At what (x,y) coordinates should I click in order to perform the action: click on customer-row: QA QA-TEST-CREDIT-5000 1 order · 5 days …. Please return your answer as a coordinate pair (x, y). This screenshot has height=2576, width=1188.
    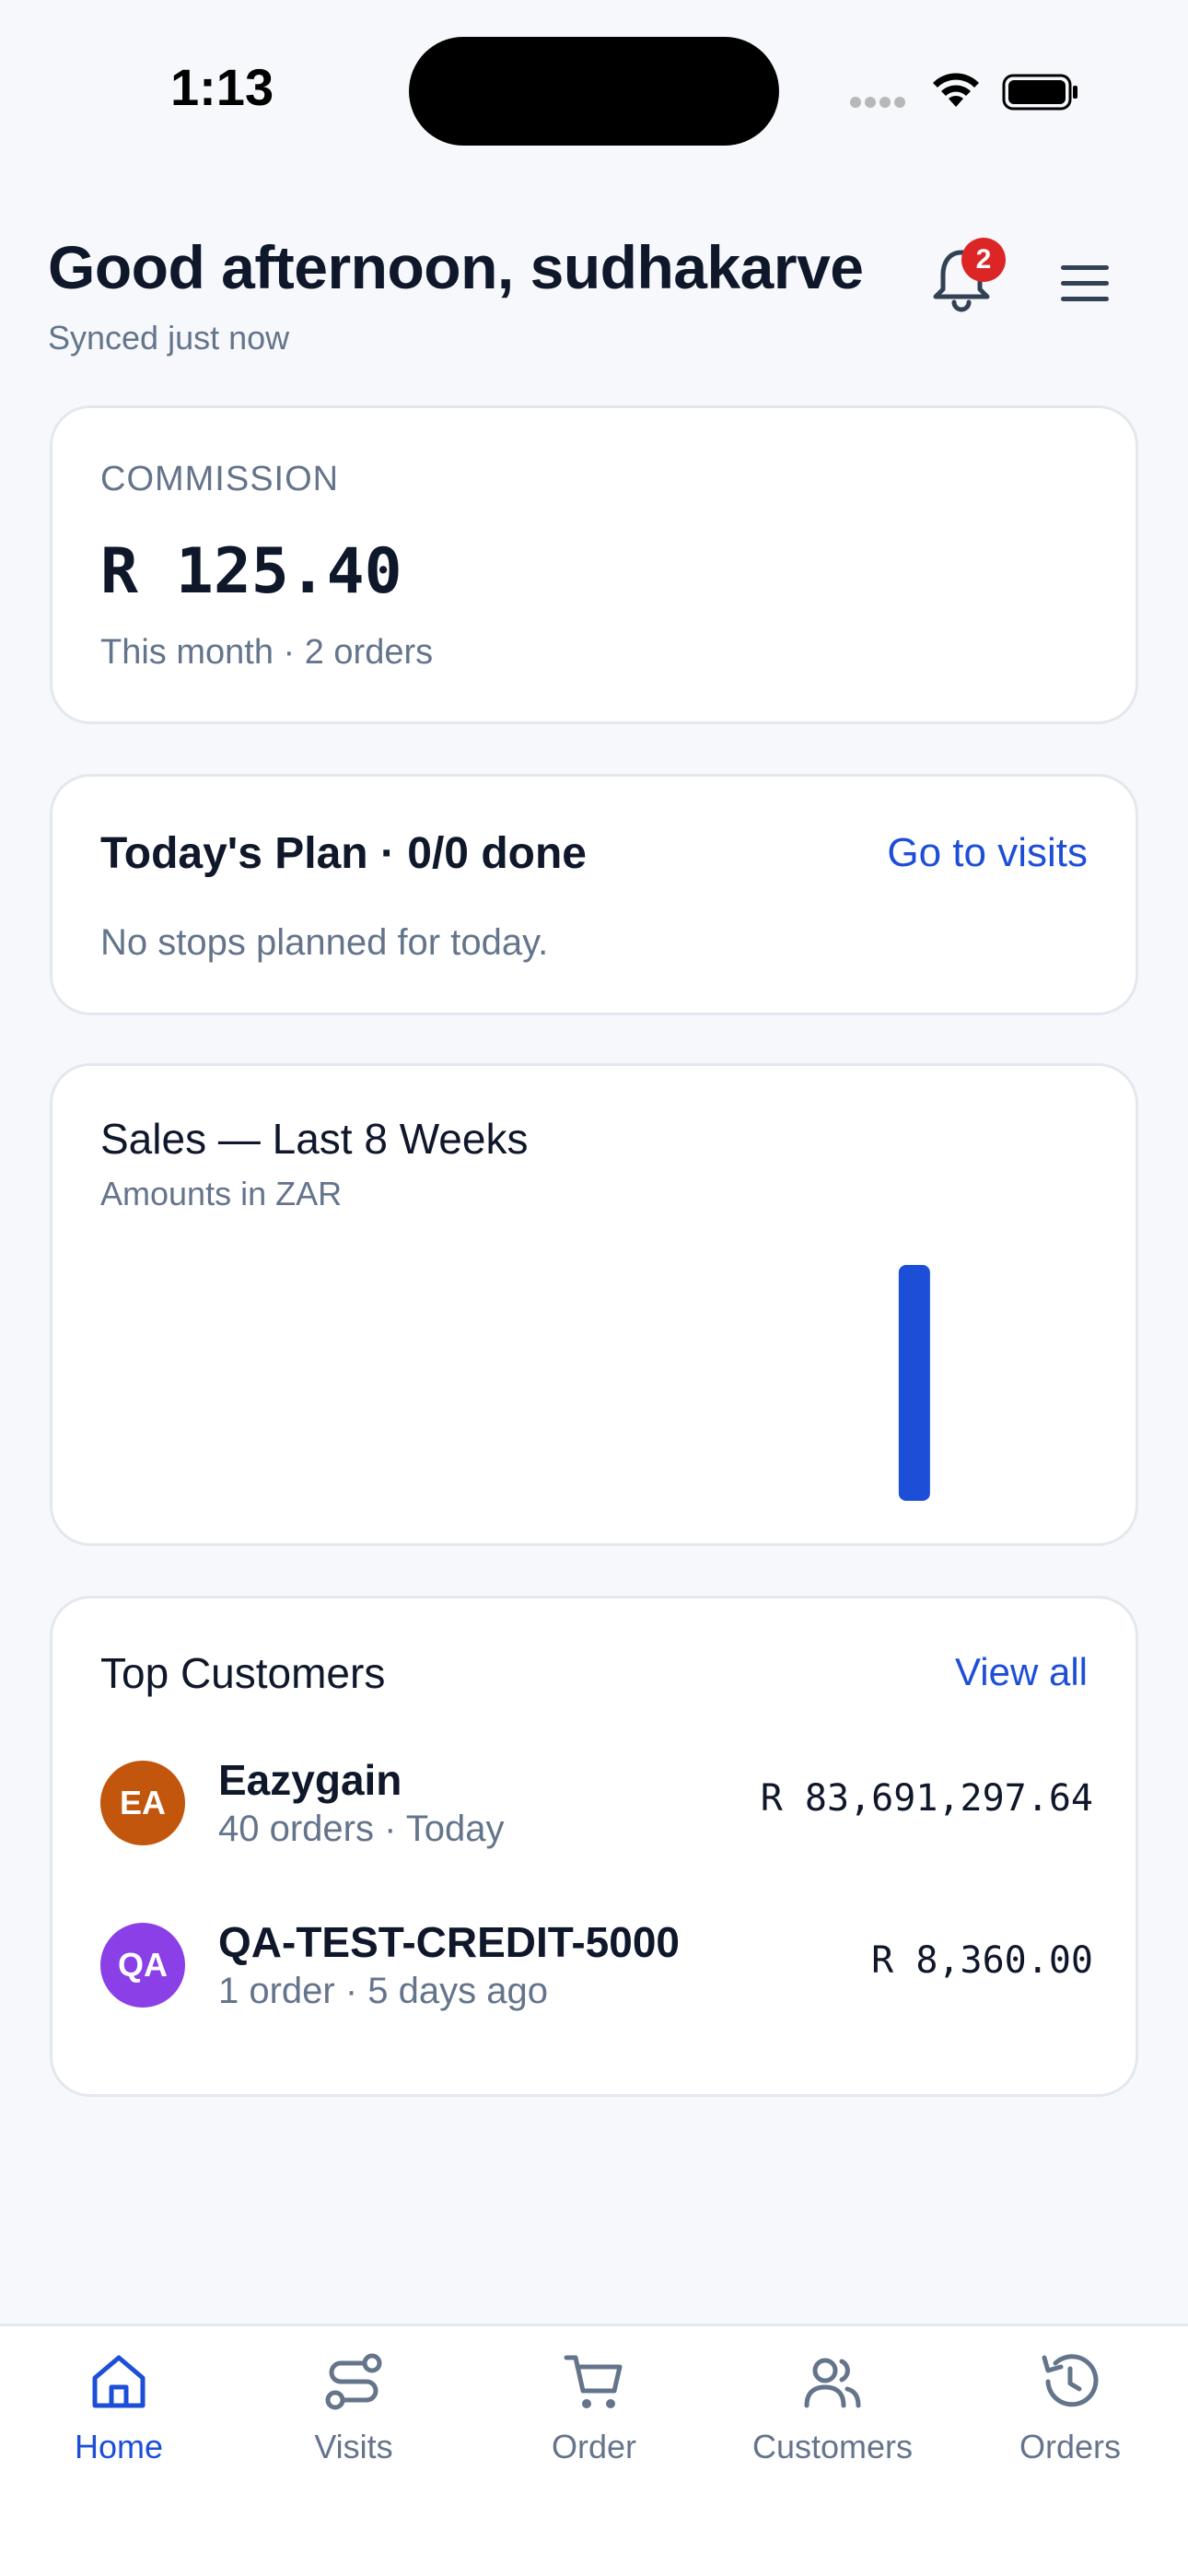
    Looking at the image, I should click on (596, 1968).